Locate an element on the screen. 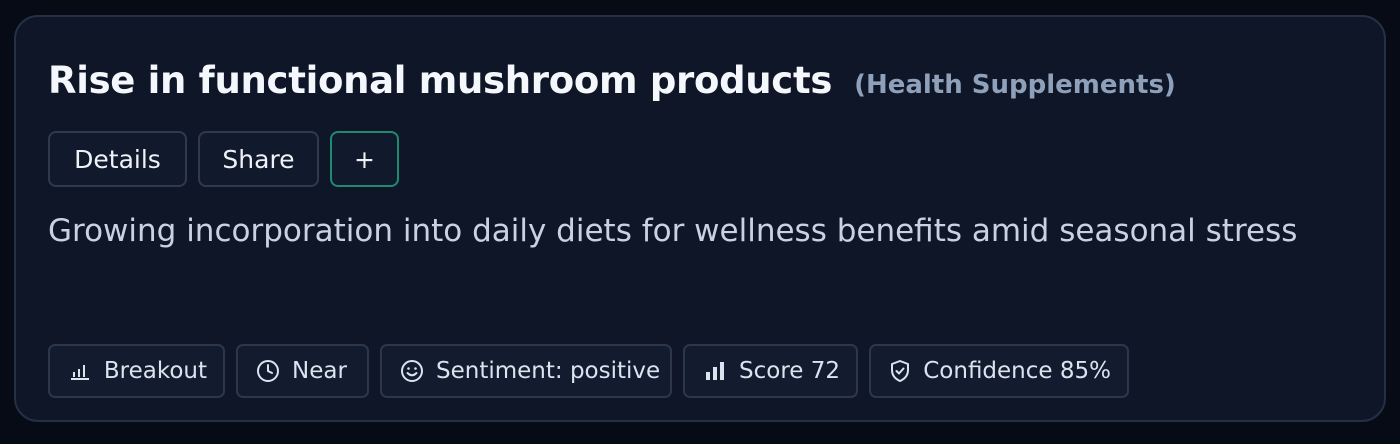 This screenshot has height=444, width=1400. action-buttons: Details Share + is located at coordinates (223, 159).